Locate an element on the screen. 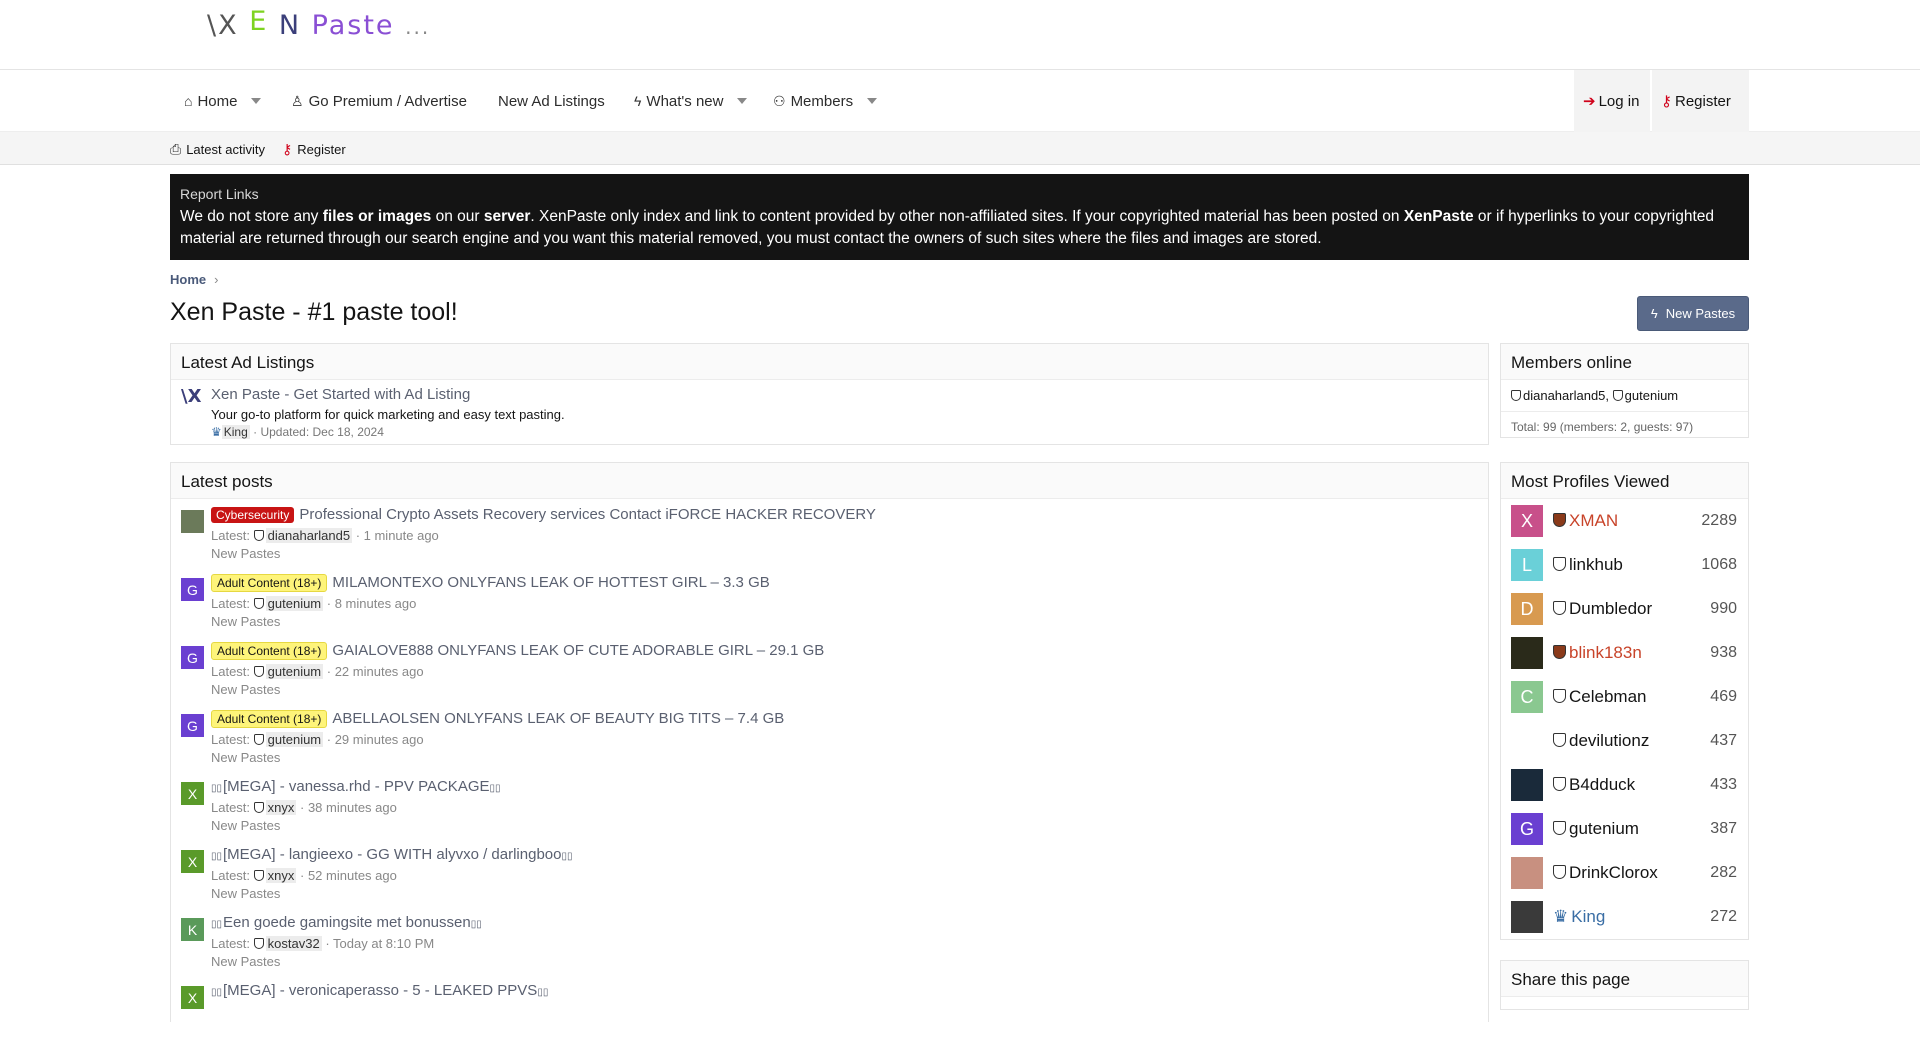 The width and height of the screenshot is (1920, 1040). login-button: ➔ Log in is located at coordinates (1612, 101).